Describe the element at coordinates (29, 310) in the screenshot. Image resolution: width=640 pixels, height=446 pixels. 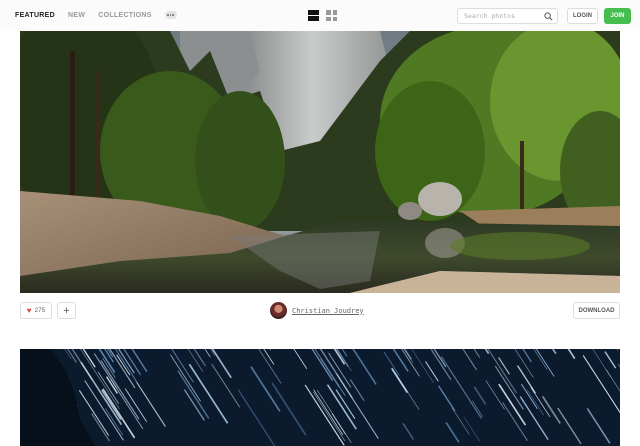
I see `heart-icon: ♥` at that location.